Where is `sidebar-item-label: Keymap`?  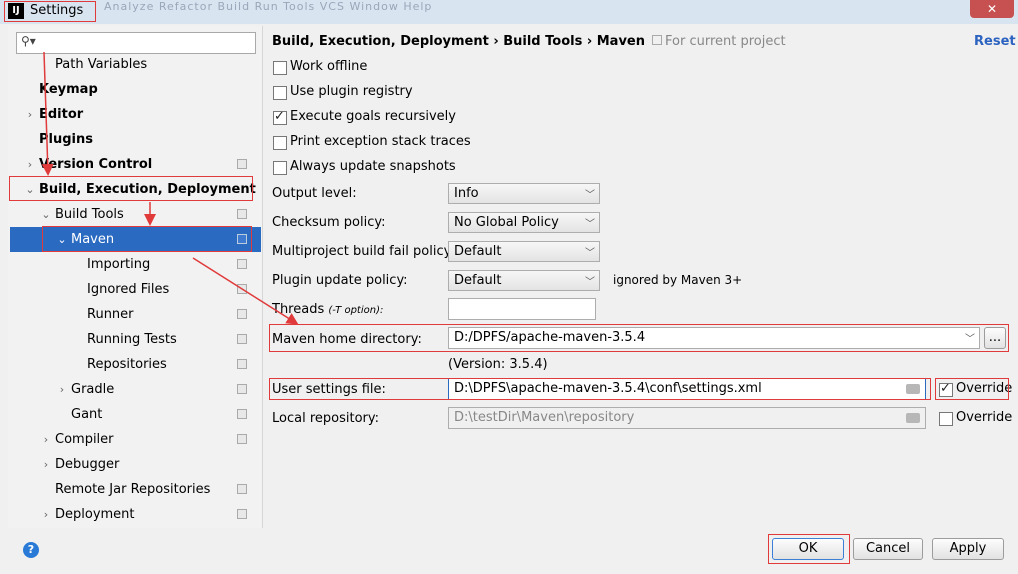
sidebar-item-label: Keymap is located at coordinates (68, 89).